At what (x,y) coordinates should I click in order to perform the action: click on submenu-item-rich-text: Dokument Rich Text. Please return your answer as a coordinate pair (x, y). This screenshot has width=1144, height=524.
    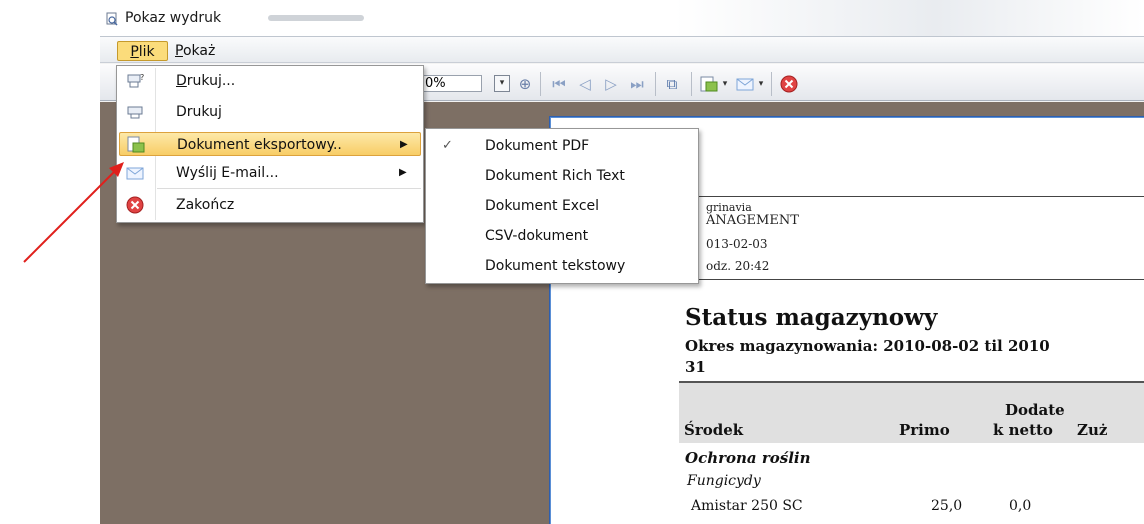
    Looking at the image, I should click on (562, 176).